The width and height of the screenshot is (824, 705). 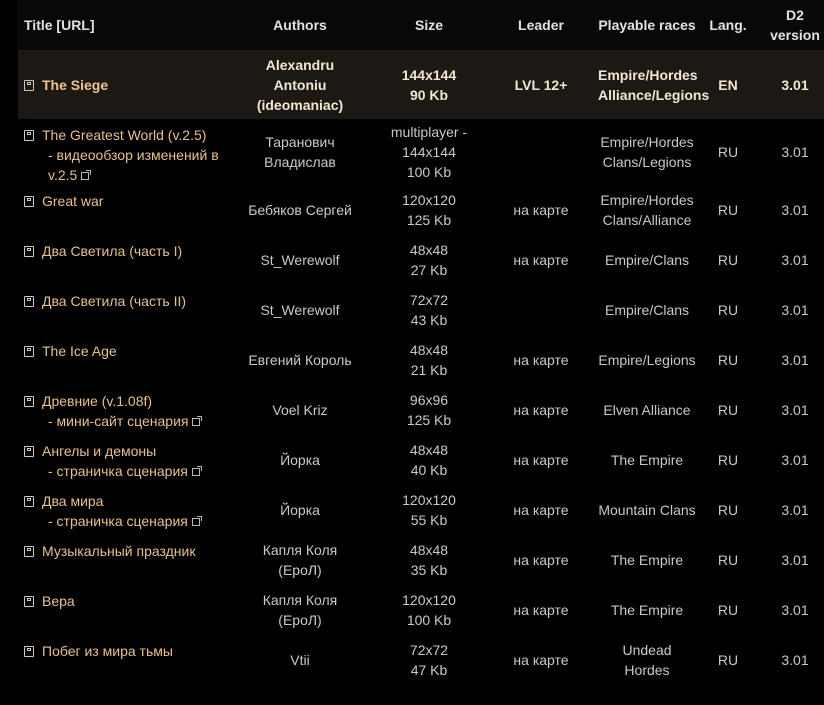 What do you see at coordinates (124, 210) in the screenshot?
I see `title-cell: Great war` at bounding box center [124, 210].